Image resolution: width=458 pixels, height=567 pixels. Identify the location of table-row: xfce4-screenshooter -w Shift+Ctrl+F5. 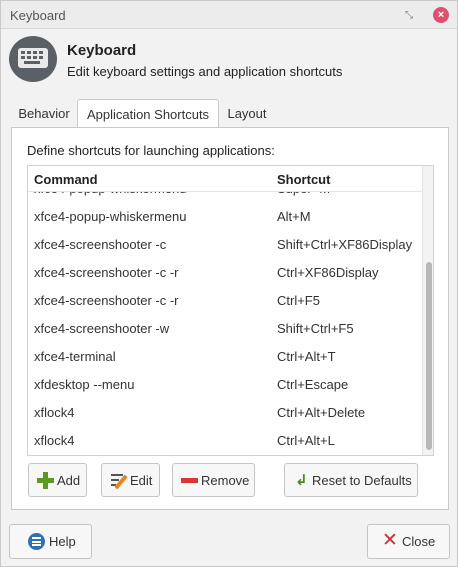
(225, 328).